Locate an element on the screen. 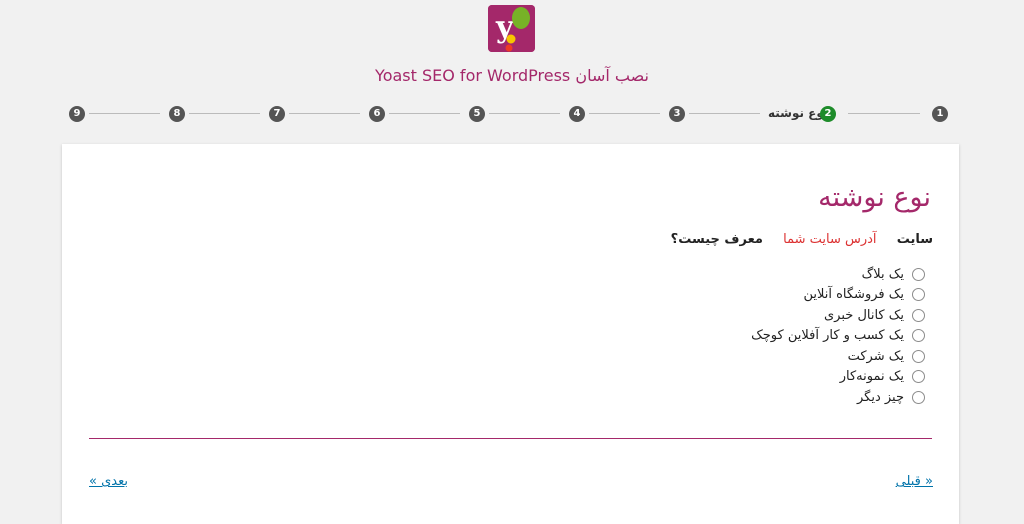 Image resolution: width=1024 pixels, height=524 pixels. intro-text: سایت آدرس سایت شما معرف چیست؟ is located at coordinates (802, 239).